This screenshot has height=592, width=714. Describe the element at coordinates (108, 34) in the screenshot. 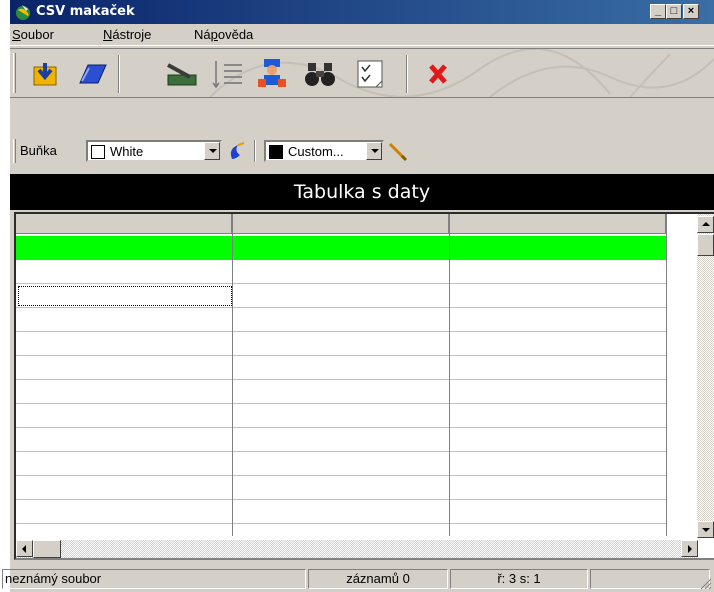

I see `menu-nastroje-accel: N` at that location.